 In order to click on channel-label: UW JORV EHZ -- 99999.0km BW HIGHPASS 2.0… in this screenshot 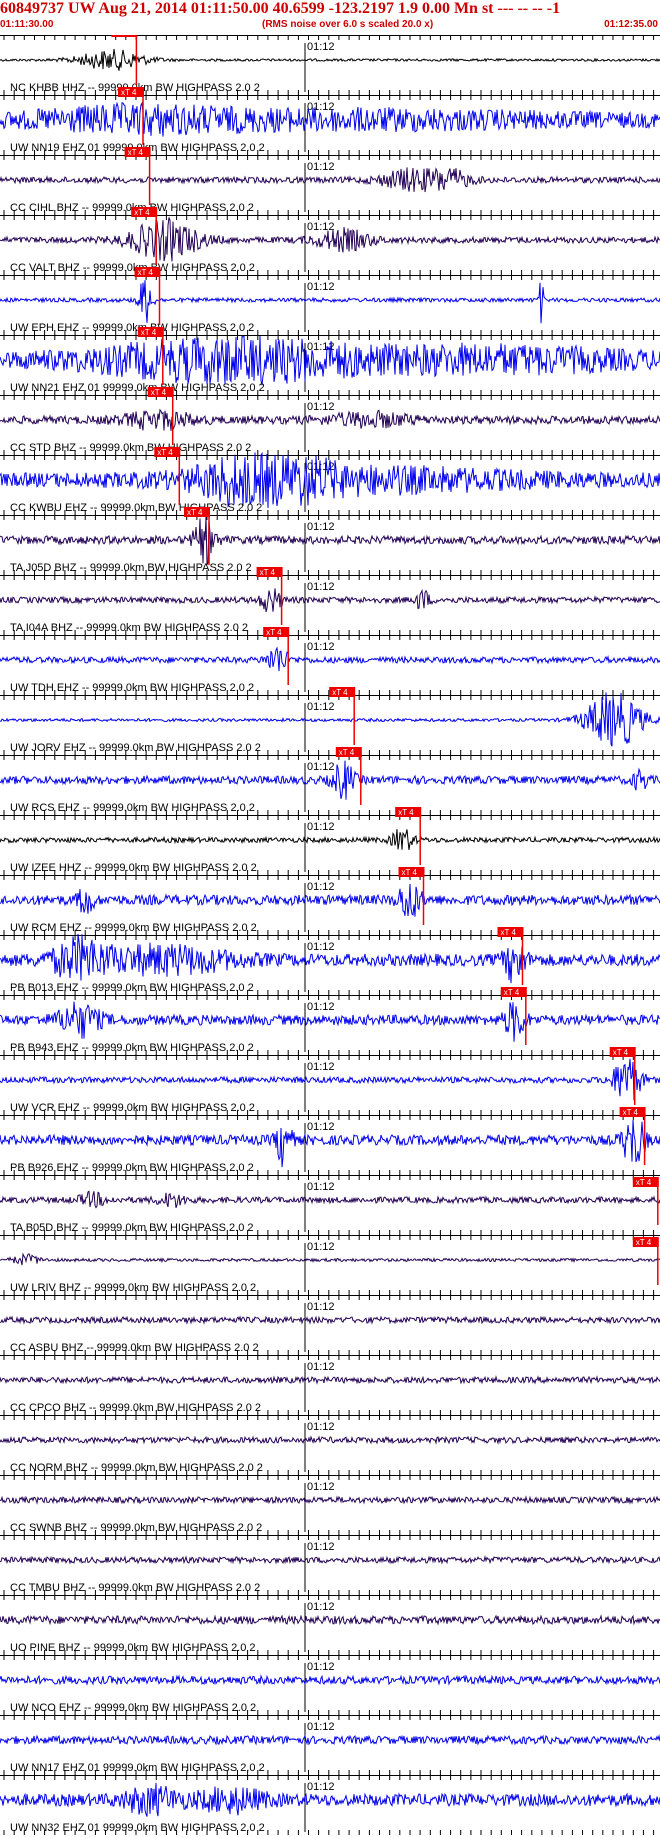, I will do `click(135, 748)`.